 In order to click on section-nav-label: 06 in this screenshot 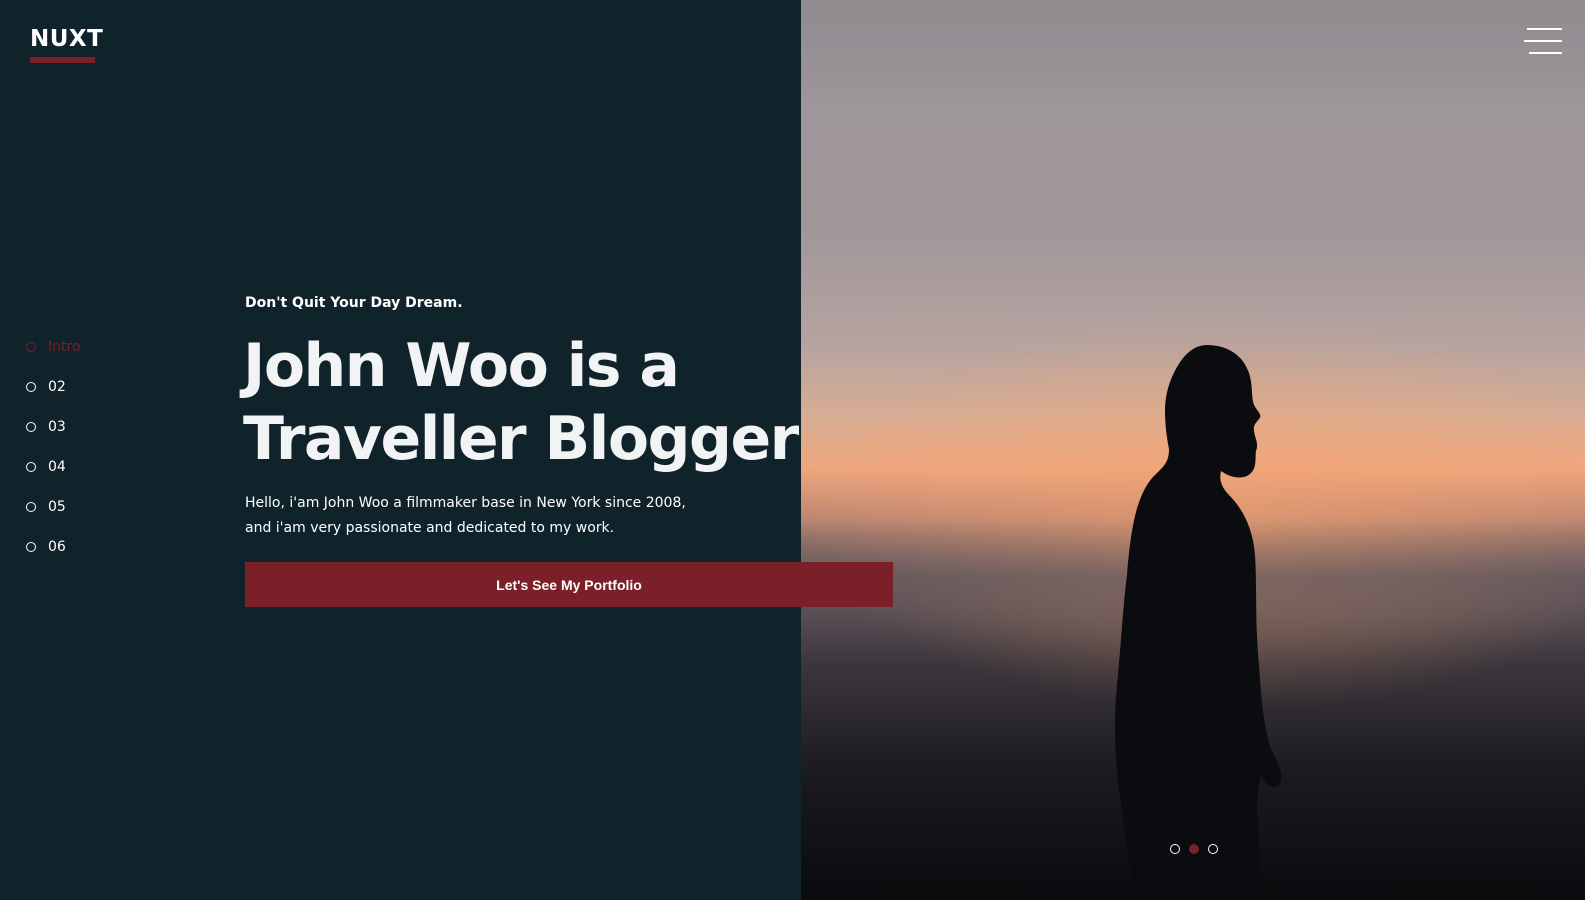, I will do `click(57, 547)`.